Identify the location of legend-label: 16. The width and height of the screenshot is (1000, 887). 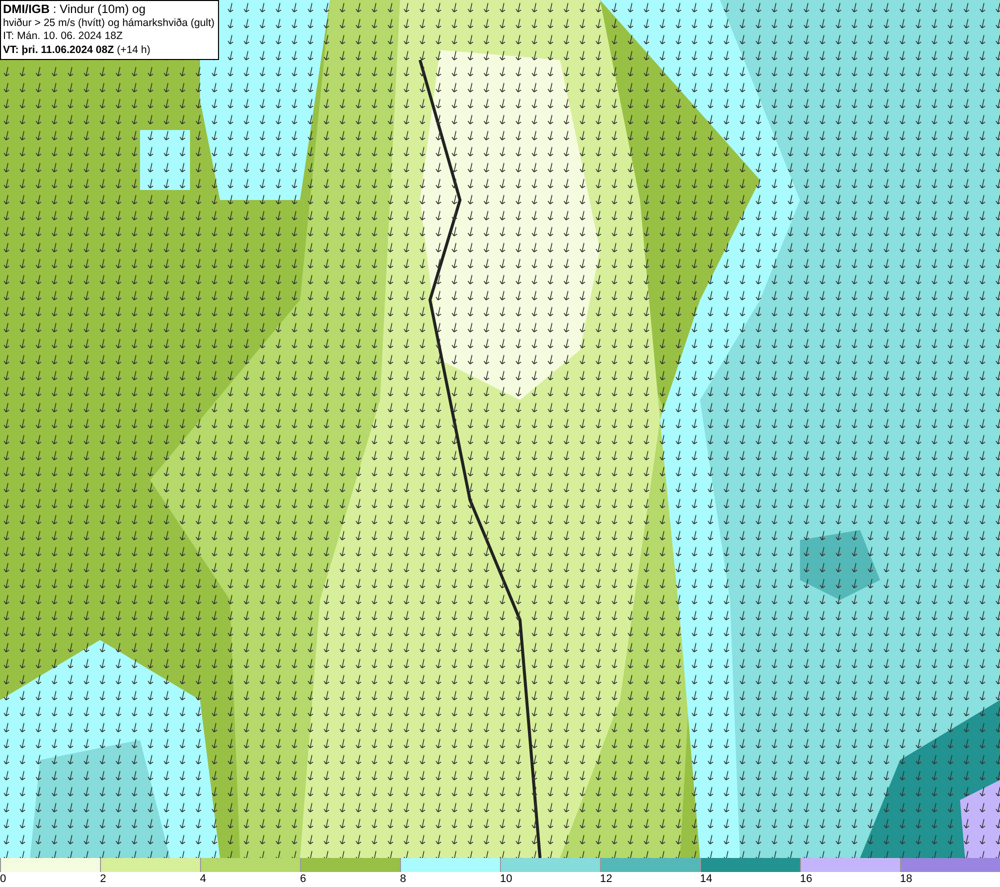
(806, 879).